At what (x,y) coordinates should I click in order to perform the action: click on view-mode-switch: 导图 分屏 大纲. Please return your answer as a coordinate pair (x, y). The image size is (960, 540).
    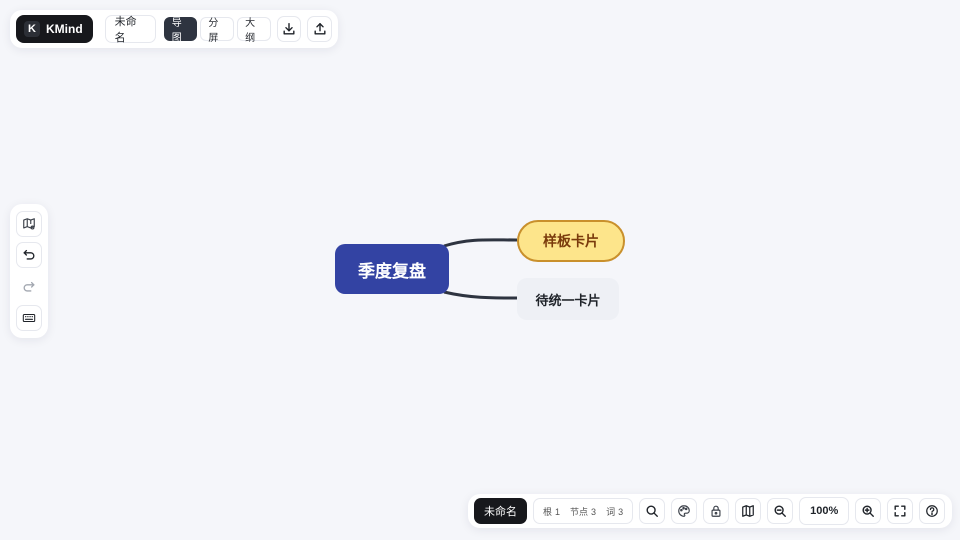
    Looking at the image, I should click on (217, 30).